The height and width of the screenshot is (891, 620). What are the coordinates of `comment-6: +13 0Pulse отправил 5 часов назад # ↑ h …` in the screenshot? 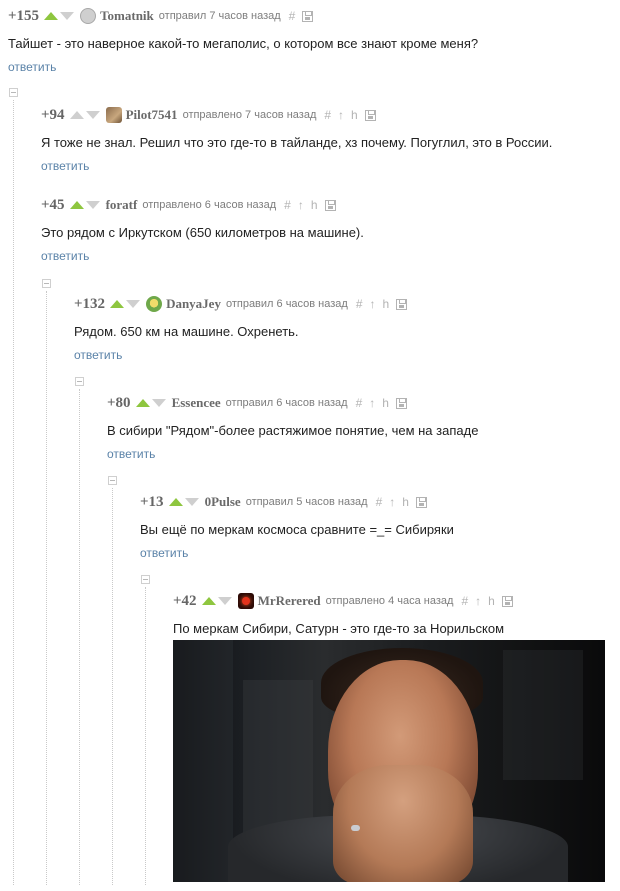 It's located at (297, 527).